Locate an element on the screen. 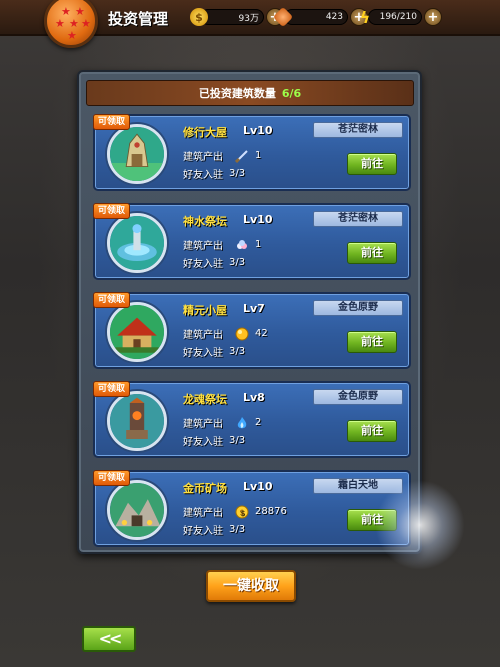 Image resolution: width=500 pixels, height=667 pixels. output-value: 42 is located at coordinates (261, 333).